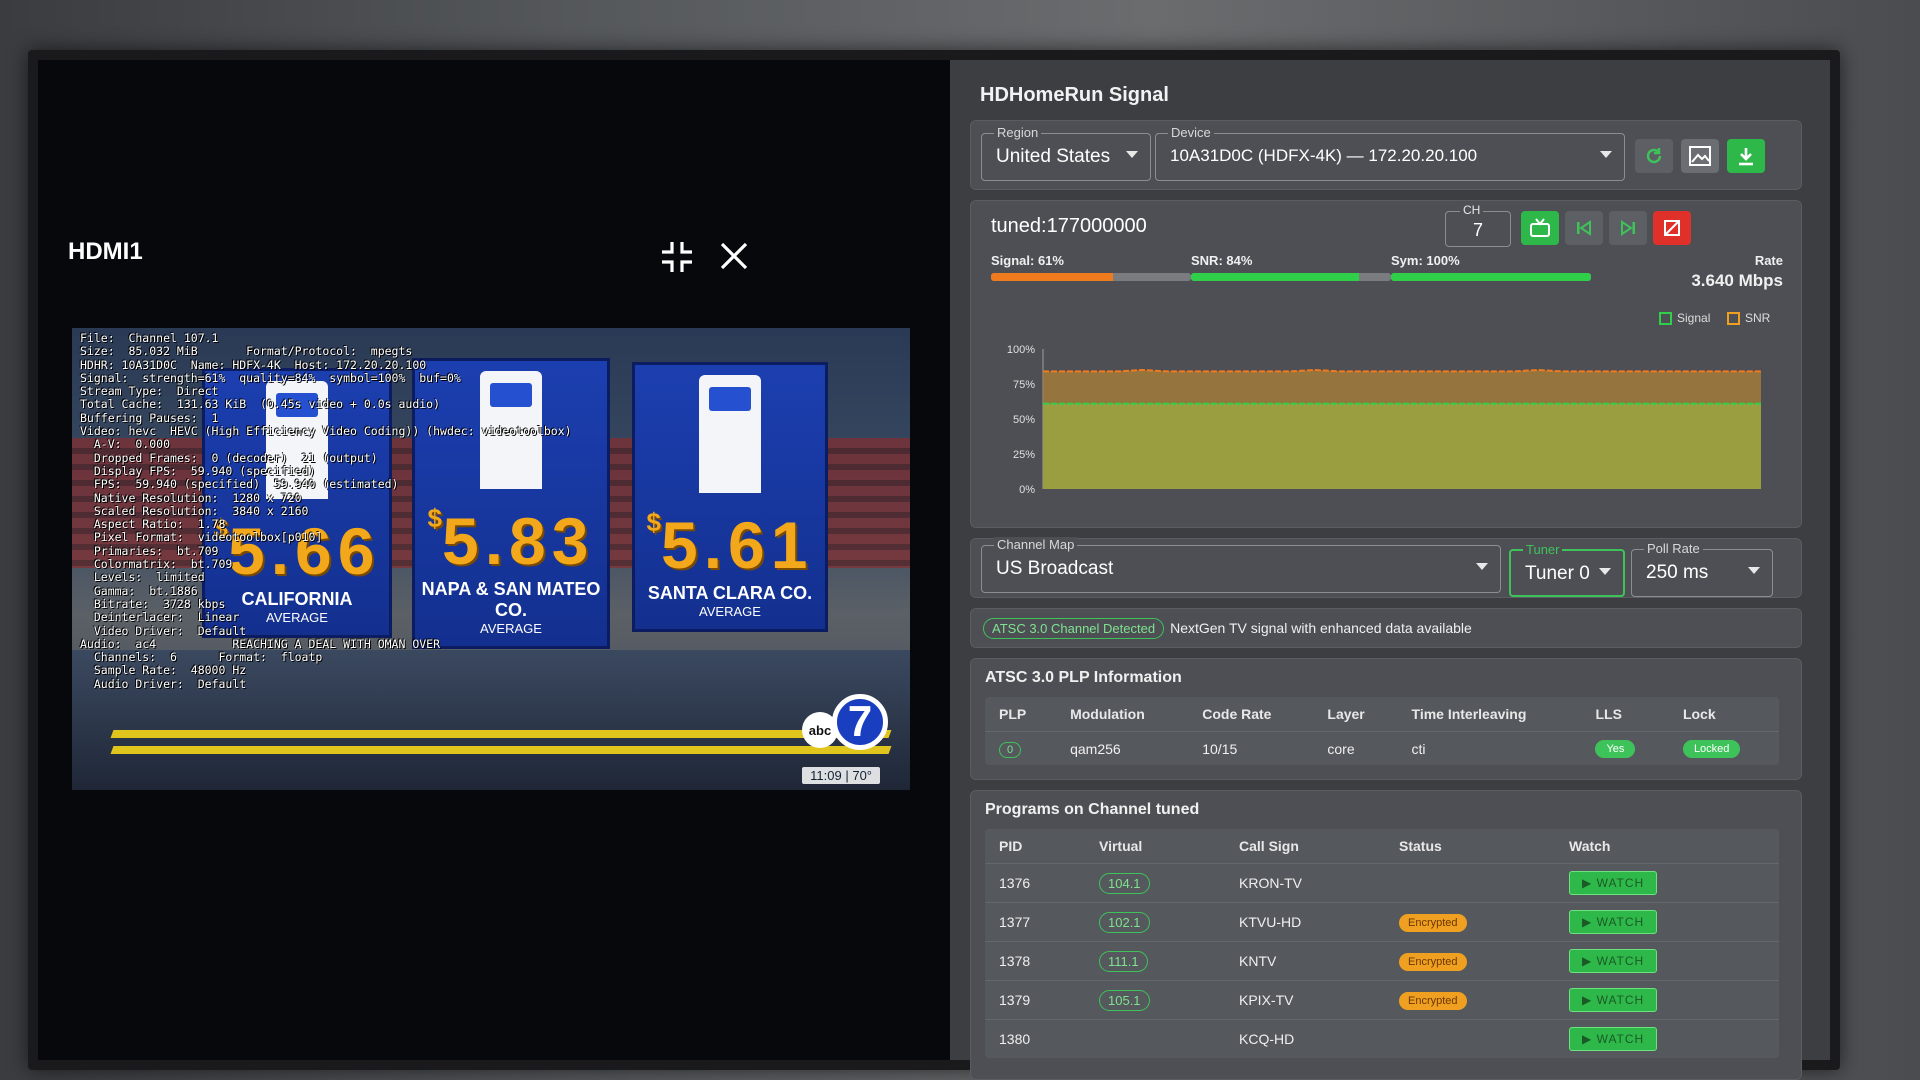 The height and width of the screenshot is (1080, 1920). What do you see at coordinates (201, 537) in the screenshot?
I see `stats-line: Pixel Format: videotoolbox[p010]` at bounding box center [201, 537].